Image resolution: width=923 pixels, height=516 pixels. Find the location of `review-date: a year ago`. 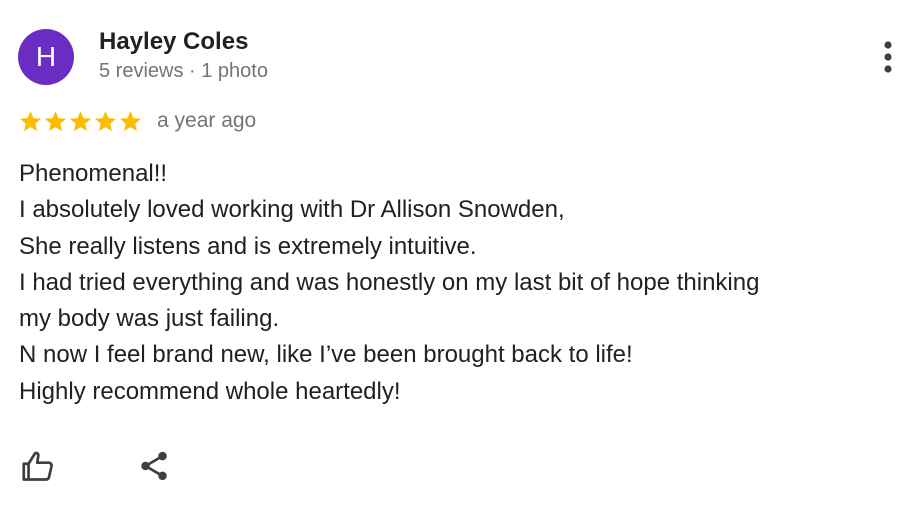

review-date: a year ago is located at coordinates (207, 120).